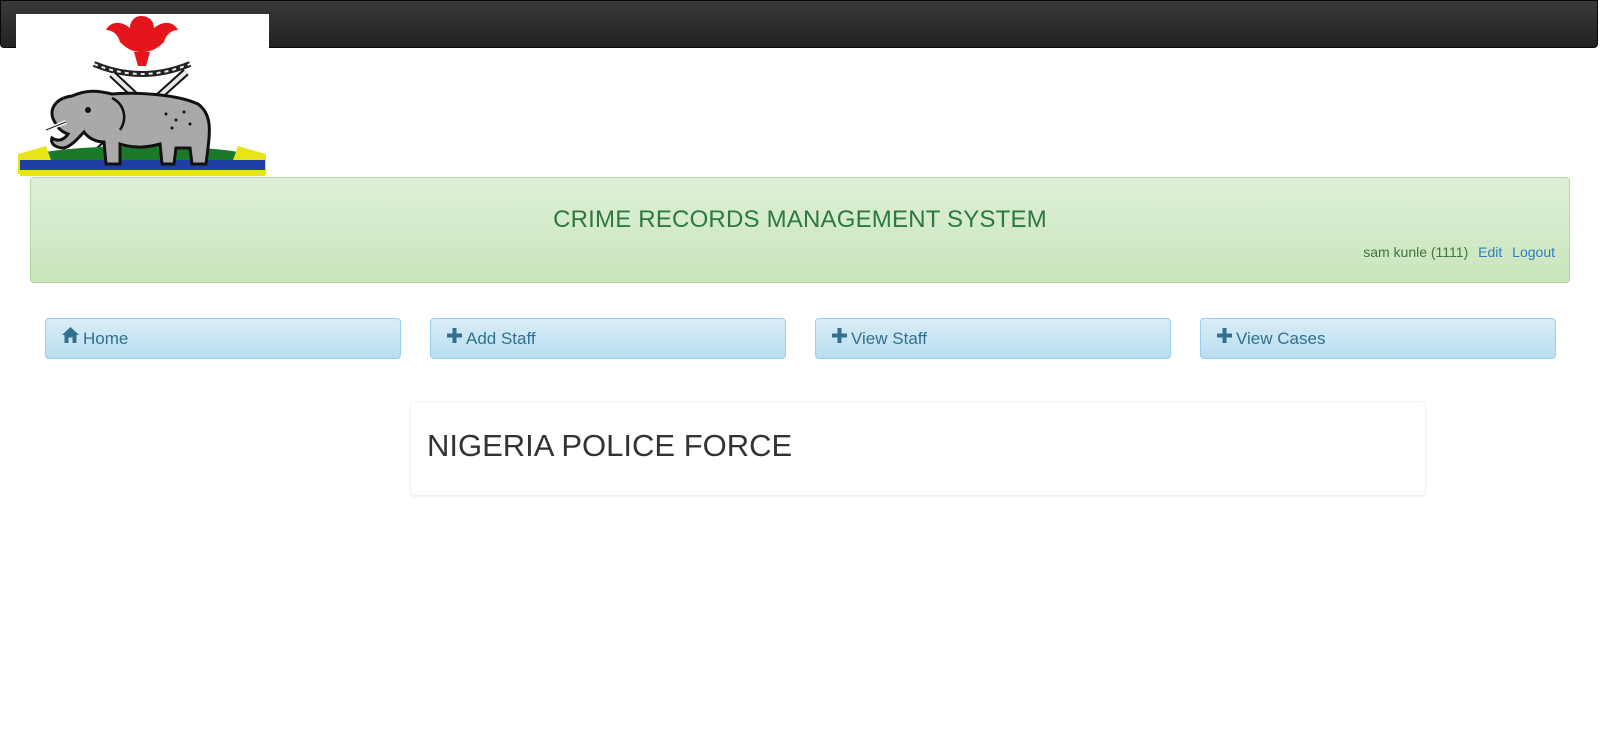 The height and width of the screenshot is (746, 1600). I want to click on nav-home-button: Home, so click(223, 338).